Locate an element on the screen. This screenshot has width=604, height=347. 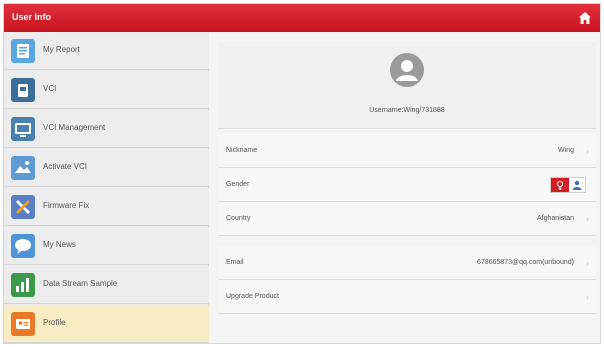
male-icon is located at coordinates (577, 185).